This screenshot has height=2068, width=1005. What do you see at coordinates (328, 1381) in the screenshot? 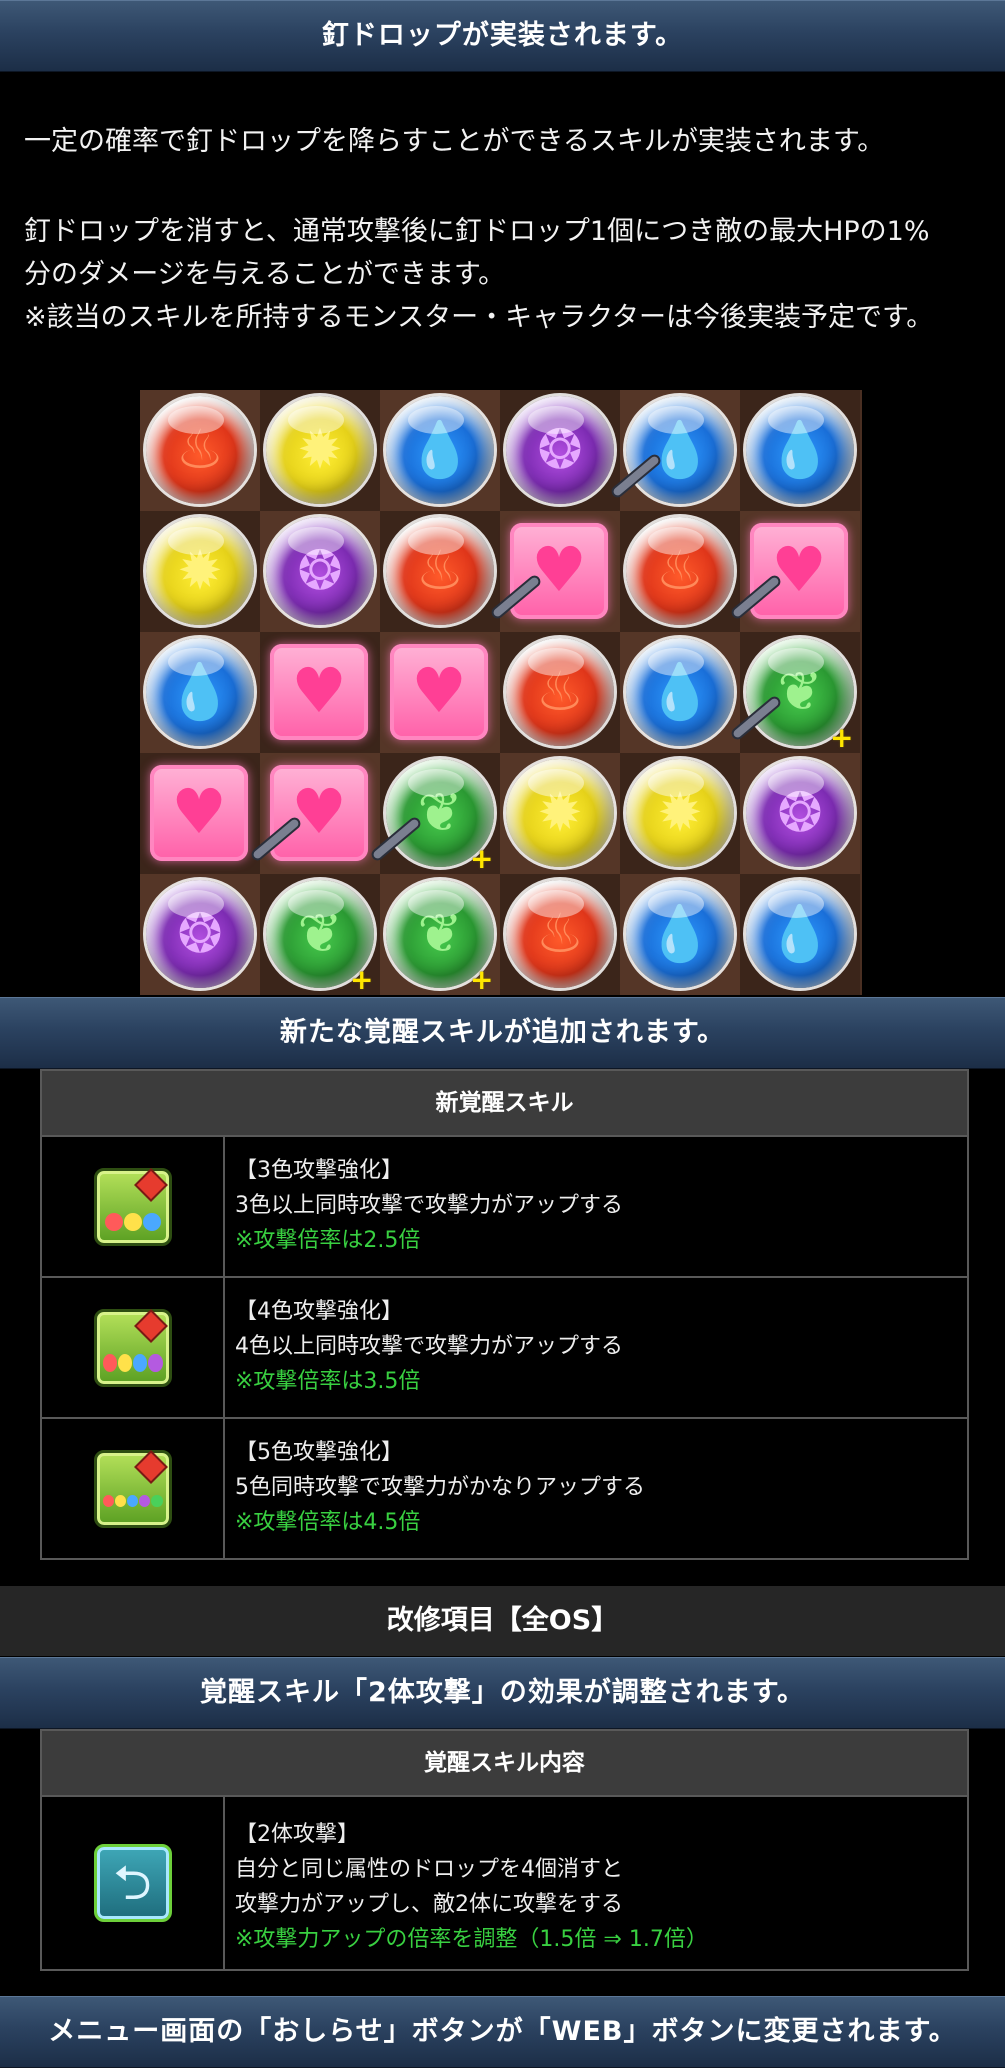
I see `skill-note: ※攻撃倍率は3.5倍` at bounding box center [328, 1381].